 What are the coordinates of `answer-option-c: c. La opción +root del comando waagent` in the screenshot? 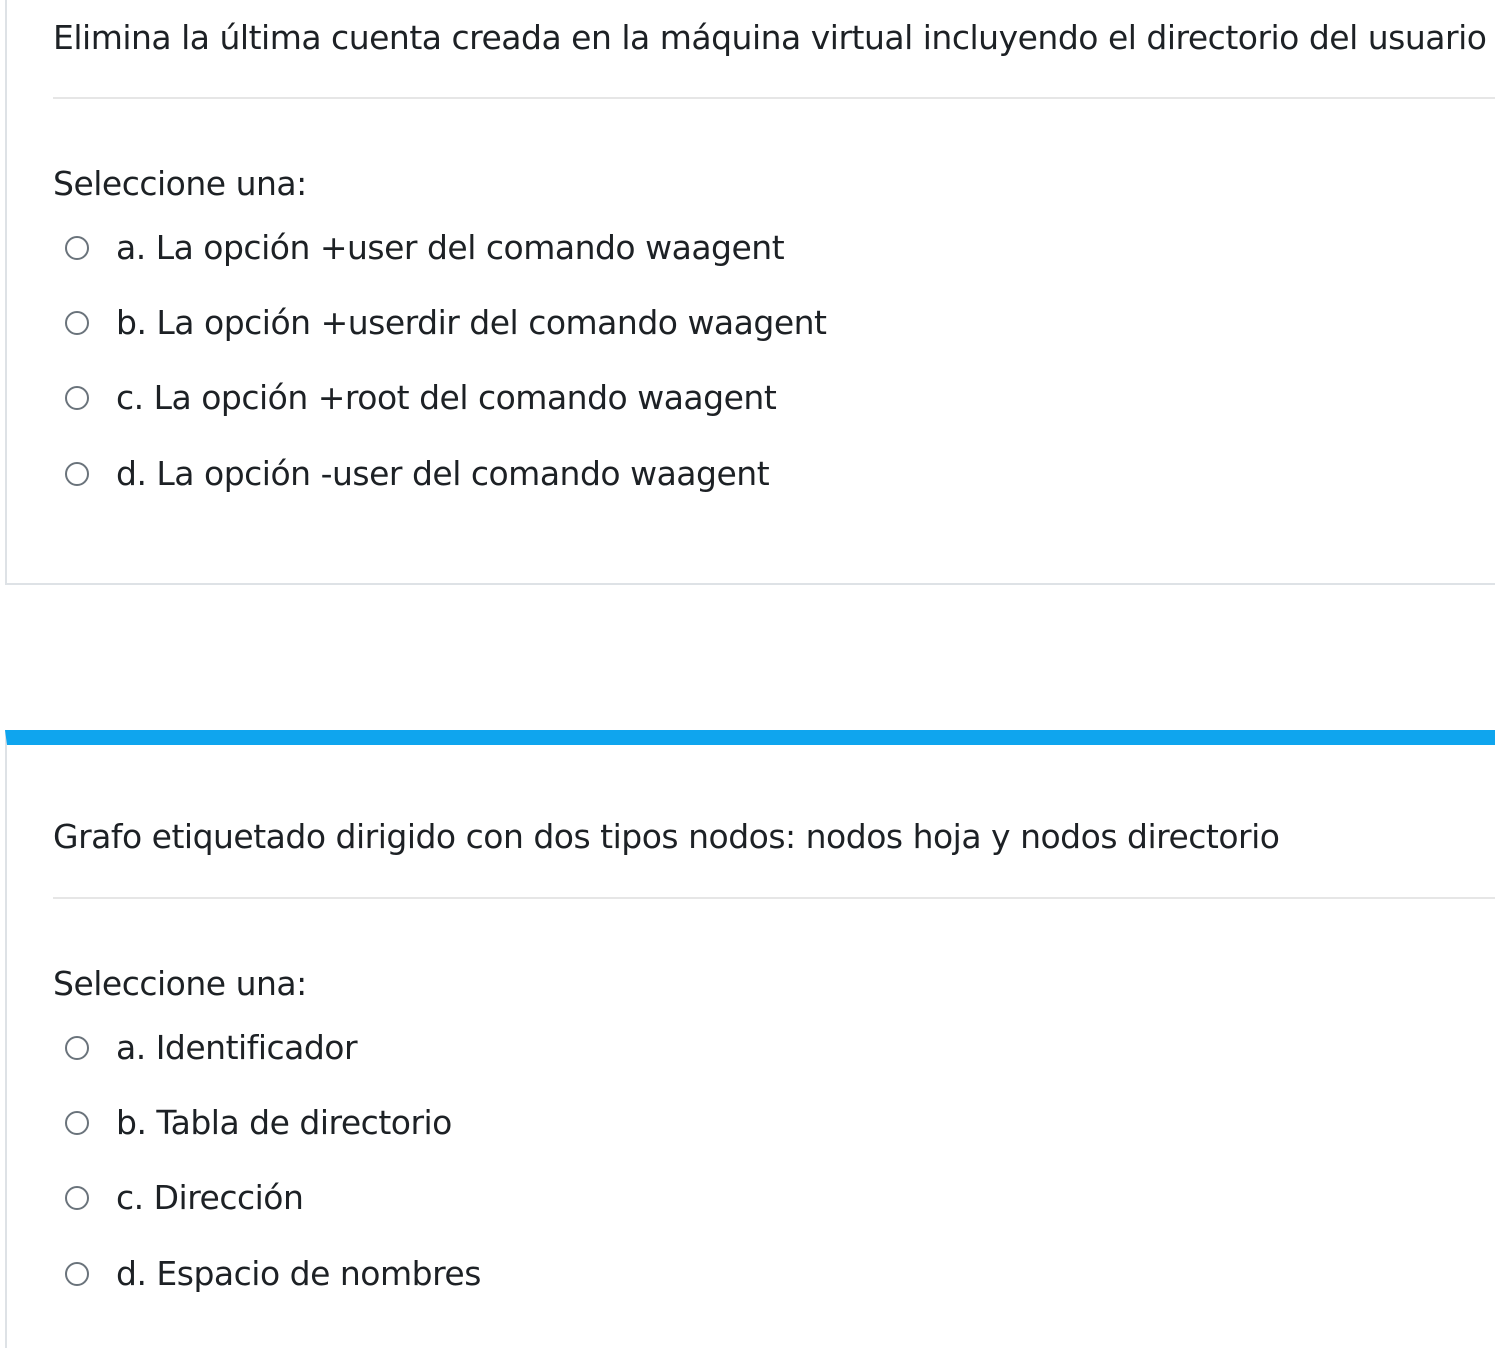 It's located at (421, 398).